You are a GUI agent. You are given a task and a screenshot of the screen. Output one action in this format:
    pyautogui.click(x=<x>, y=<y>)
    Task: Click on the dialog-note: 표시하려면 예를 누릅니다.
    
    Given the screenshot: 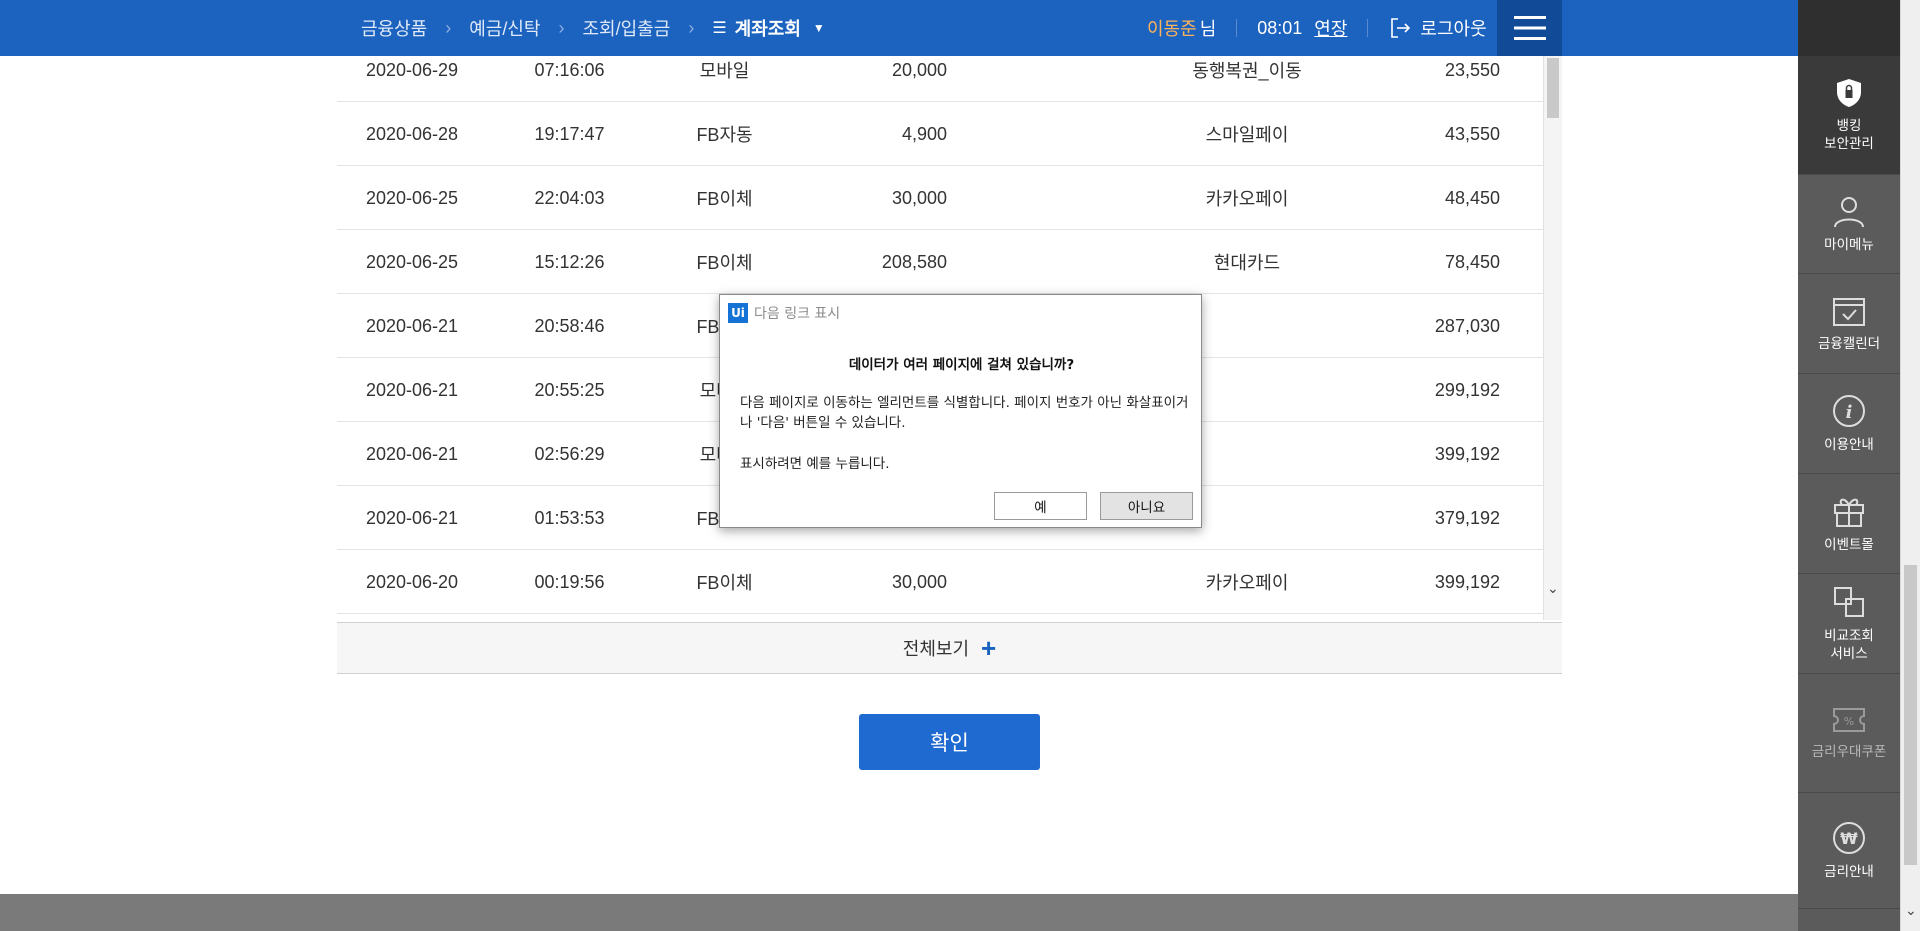 What is the action you would take?
    pyautogui.click(x=815, y=464)
    